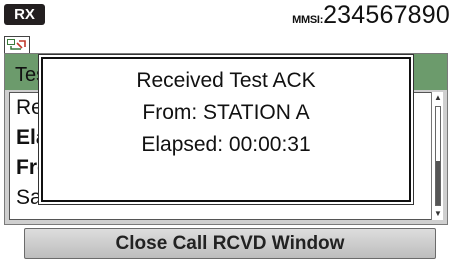 The image size is (452, 259). Describe the element at coordinates (386, 15) in the screenshot. I see `mmsi-value: 234567890` at that location.